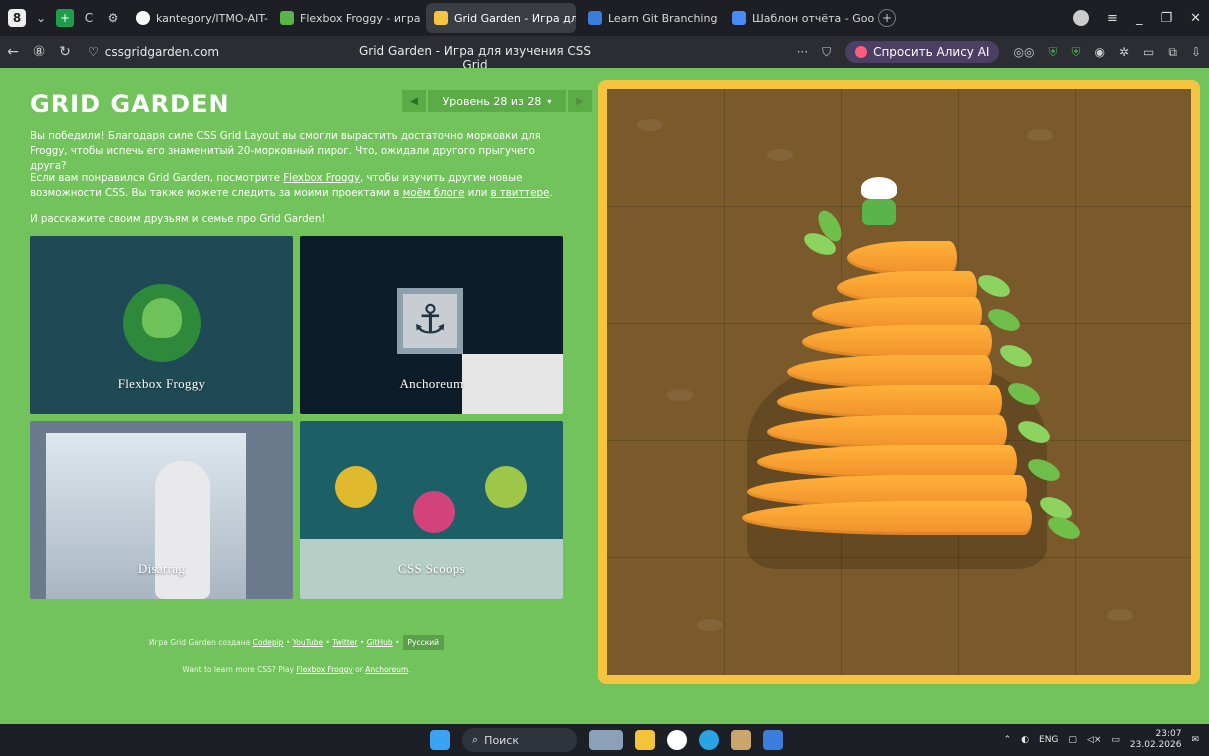 This screenshot has height=756, width=1209. What do you see at coordinates (161, 510) in the screenshot?
I see `card-disarrag: Disarrag` at bounding box center [161, 510].